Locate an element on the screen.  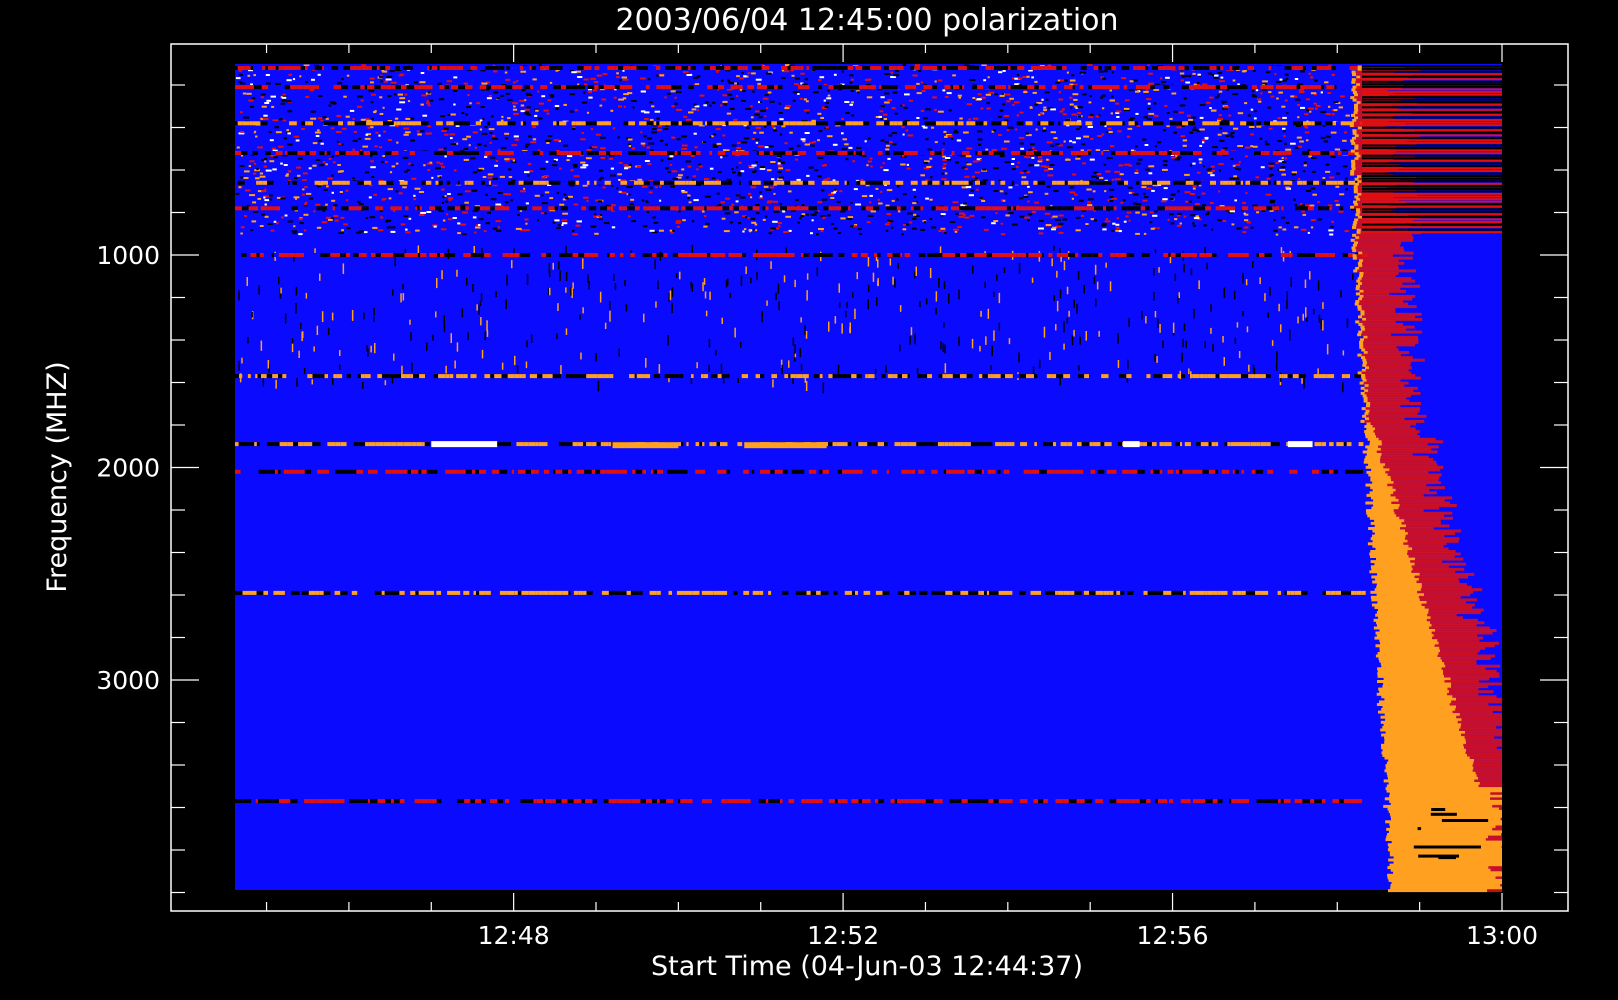
y-tick-label: 2000 is located at coordinates (128, 468).